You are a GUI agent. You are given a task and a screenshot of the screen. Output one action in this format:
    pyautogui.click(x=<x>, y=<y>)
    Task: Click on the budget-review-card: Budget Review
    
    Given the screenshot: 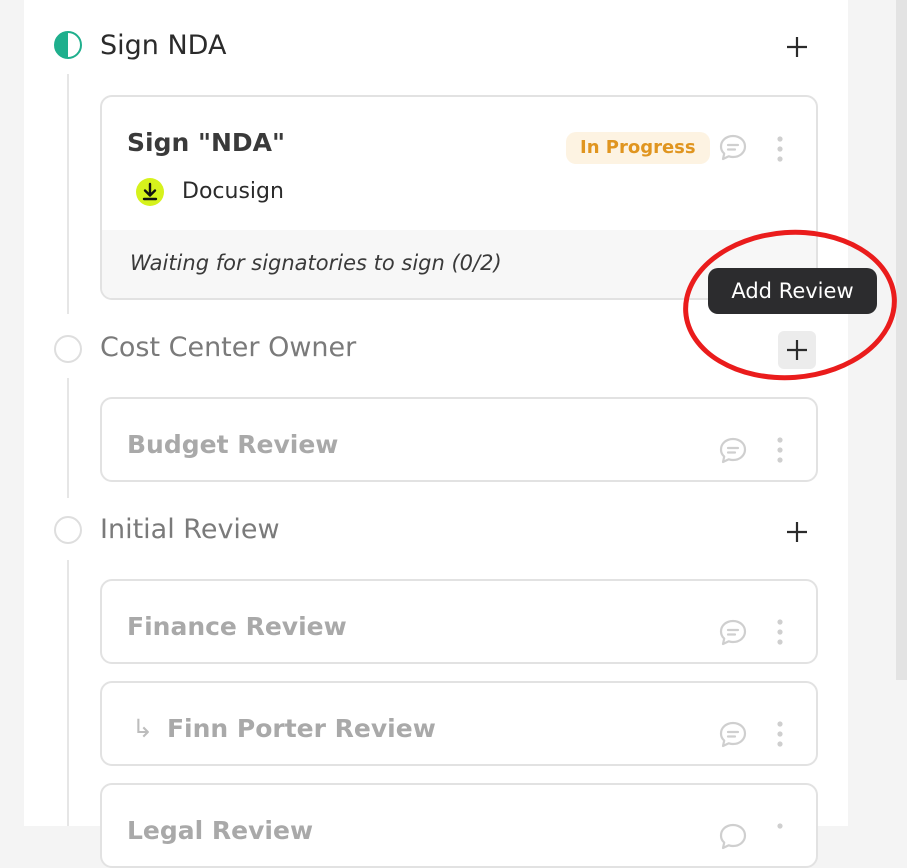 What is the action you would take?
    pyautogui.click(x=459, y=439)
    